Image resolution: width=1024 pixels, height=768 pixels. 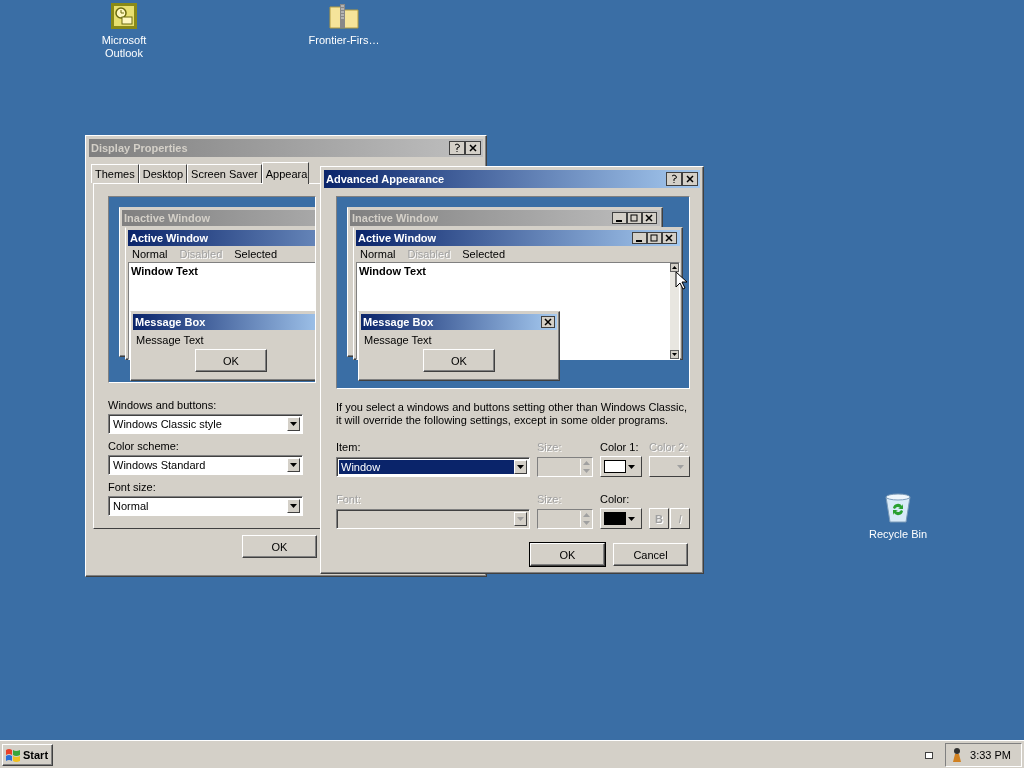 I want to click on windows-logo-icon, so click(x=13, y=754).